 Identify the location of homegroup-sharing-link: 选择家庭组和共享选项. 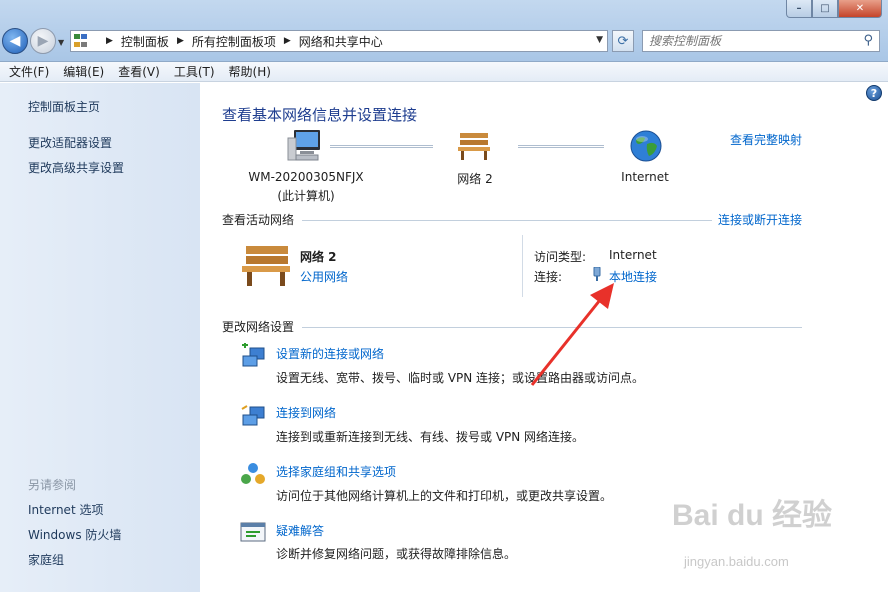
(336, 471).